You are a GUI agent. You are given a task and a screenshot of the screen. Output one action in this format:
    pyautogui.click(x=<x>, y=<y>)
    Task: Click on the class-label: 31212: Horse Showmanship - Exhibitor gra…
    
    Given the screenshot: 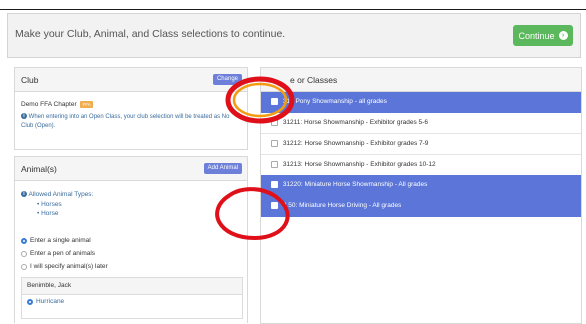 What is the action you would take?
    pyautogui.click(x=355, y=143)
    